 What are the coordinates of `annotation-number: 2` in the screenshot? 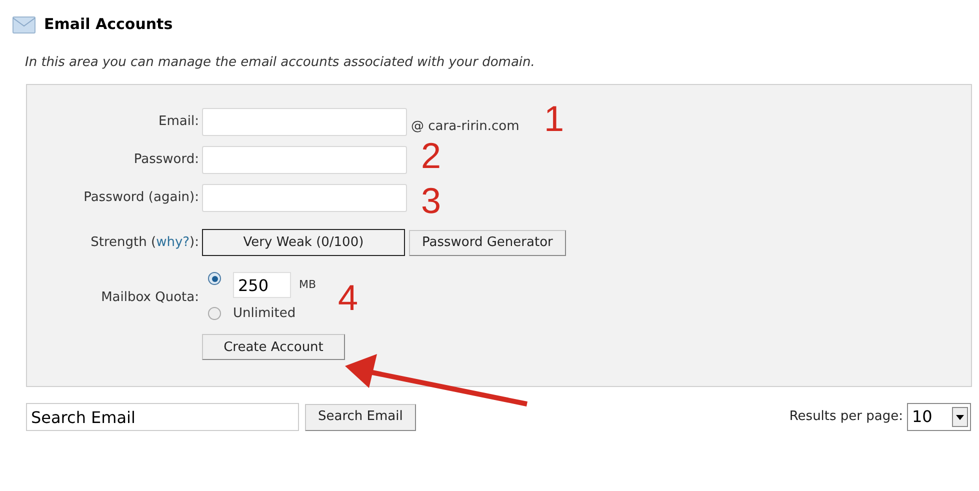 It's located at (431, 156).